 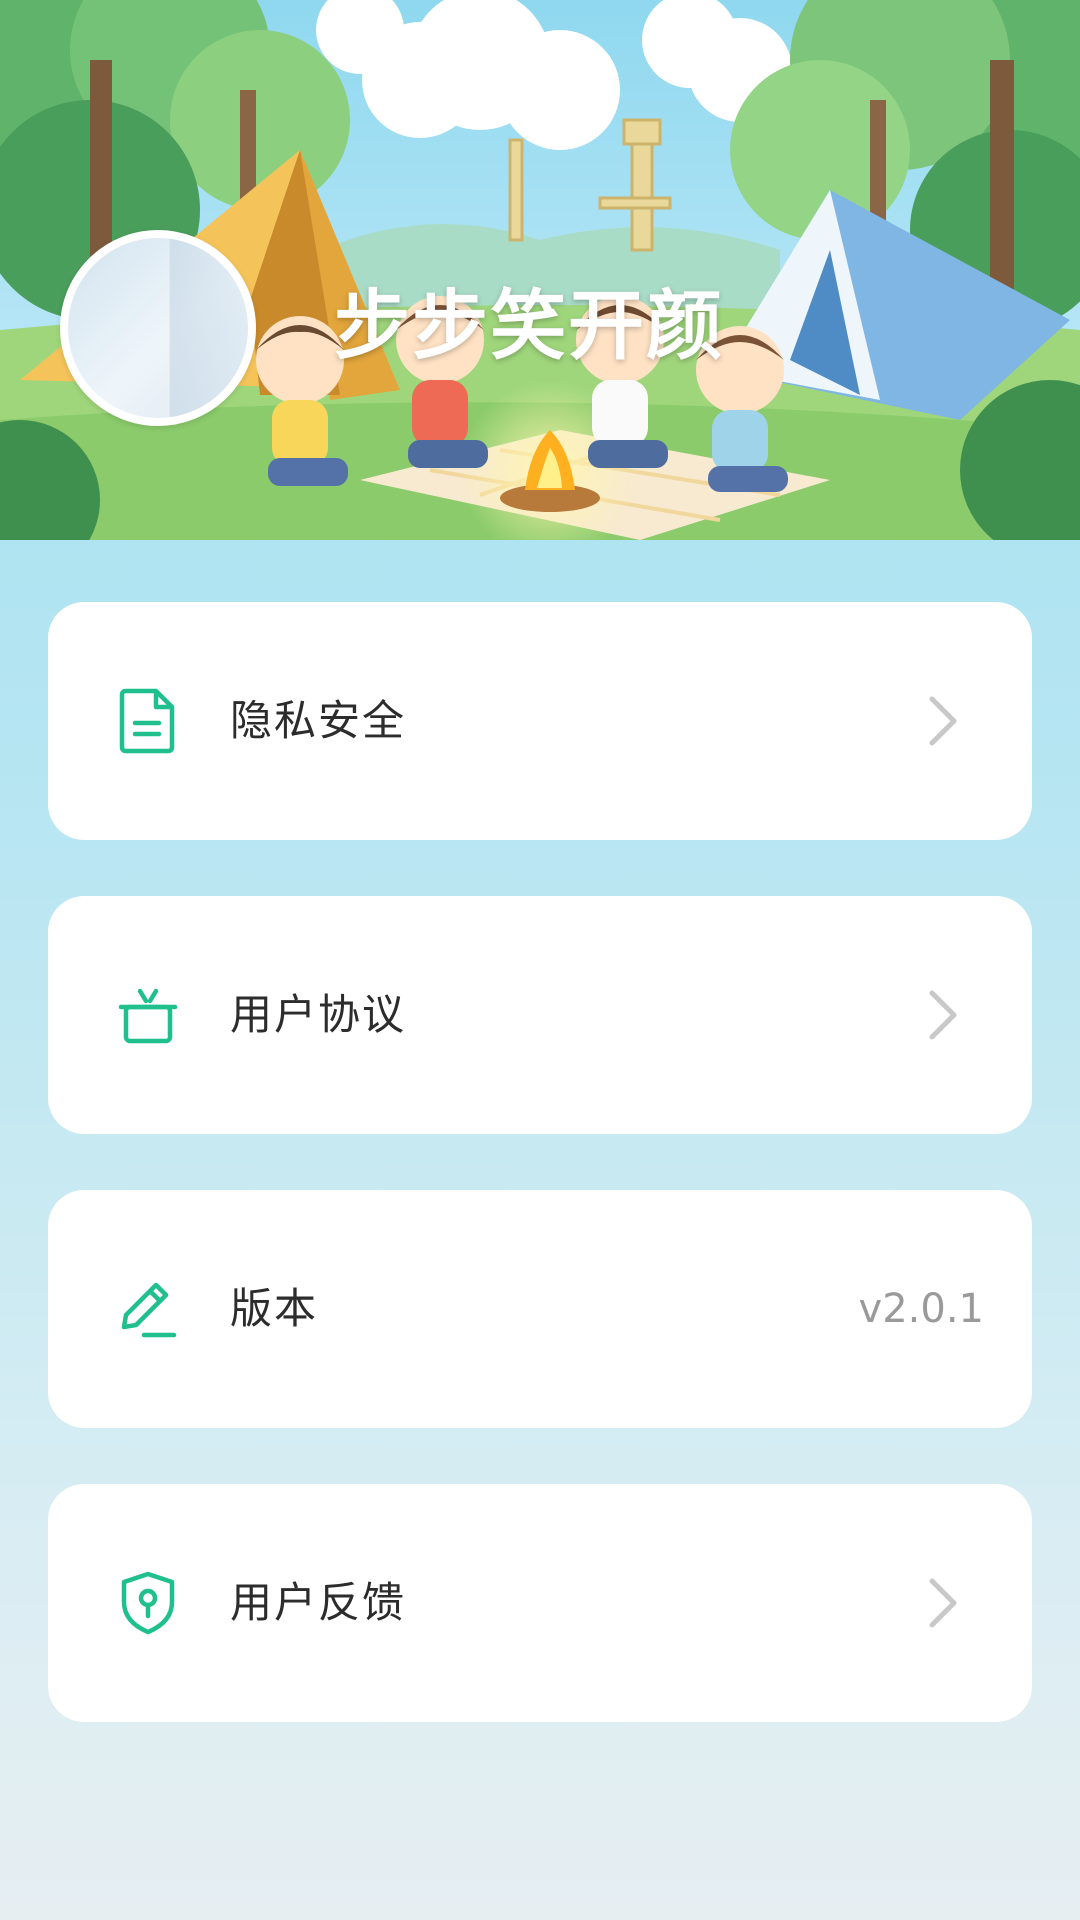 I want to click on menu-item-user-feedback: 用户反馈, so click(x=540, y=1603).